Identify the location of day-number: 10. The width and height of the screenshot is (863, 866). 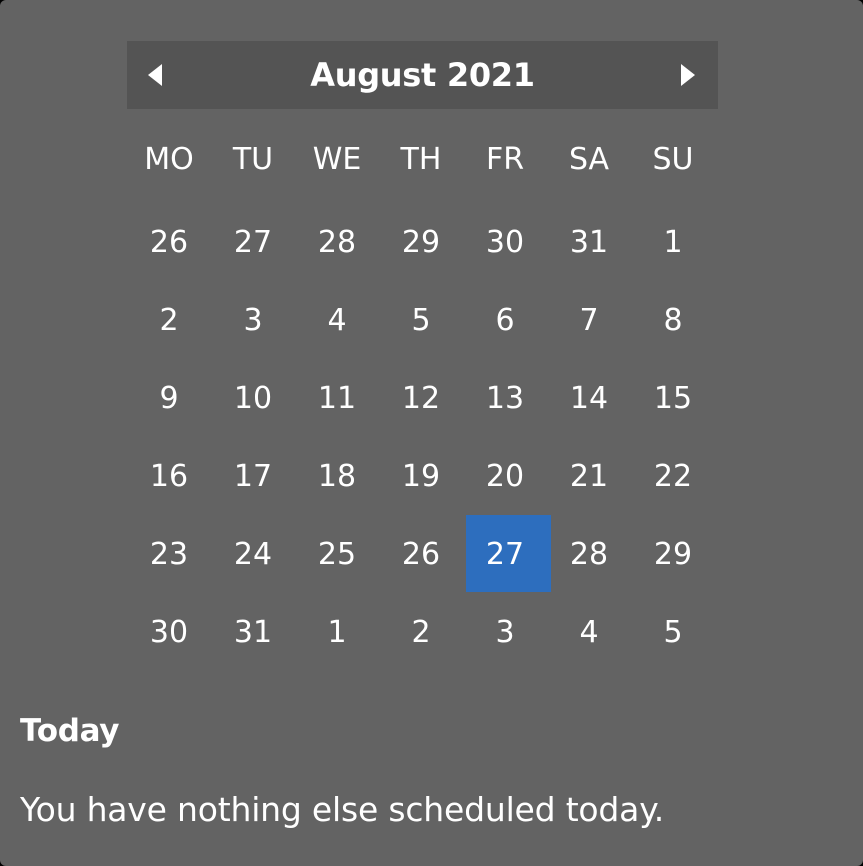
(253, 398).